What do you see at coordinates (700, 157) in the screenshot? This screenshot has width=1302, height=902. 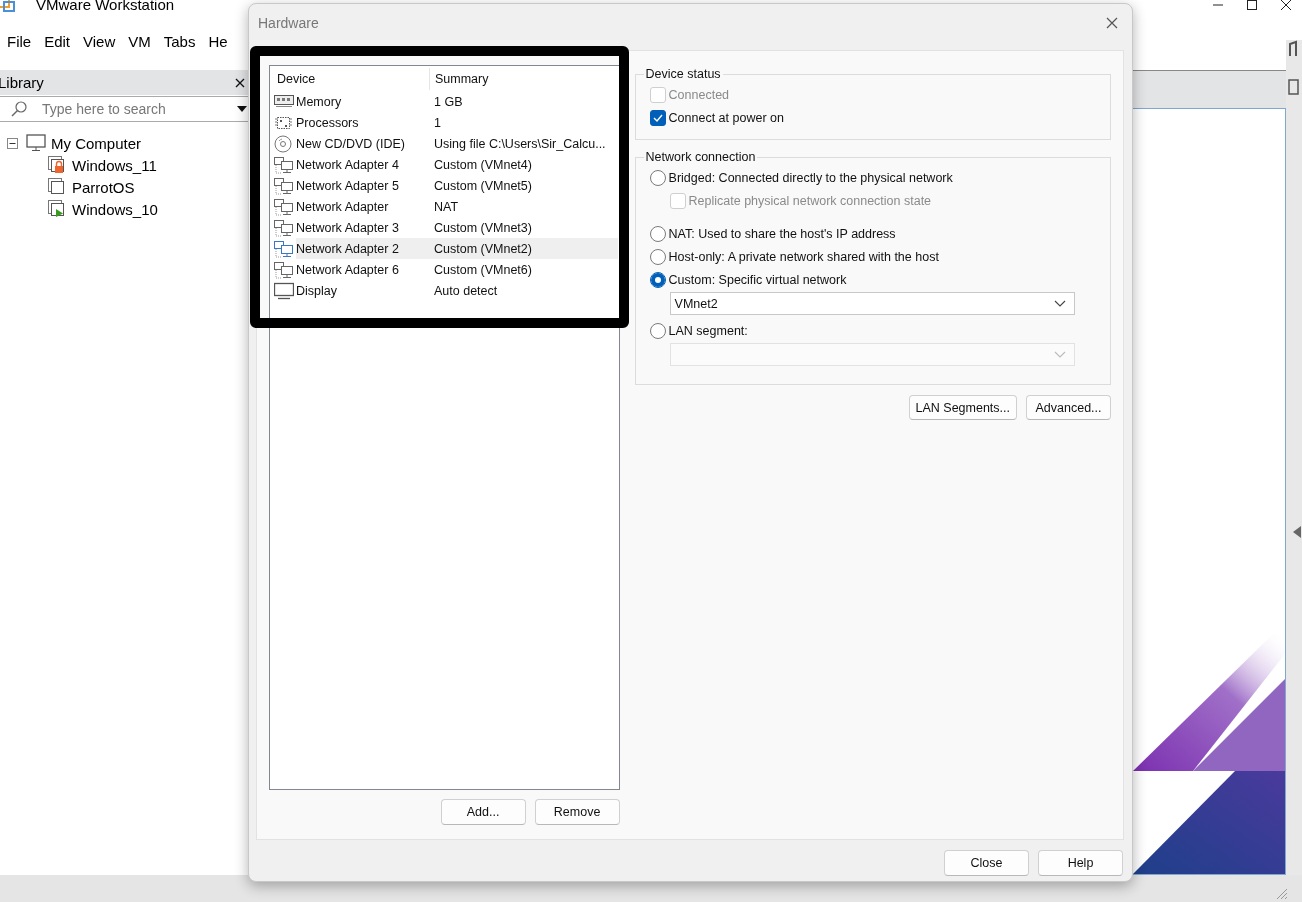 I see `group-title: Network connection` at bounding box center [700, 157].